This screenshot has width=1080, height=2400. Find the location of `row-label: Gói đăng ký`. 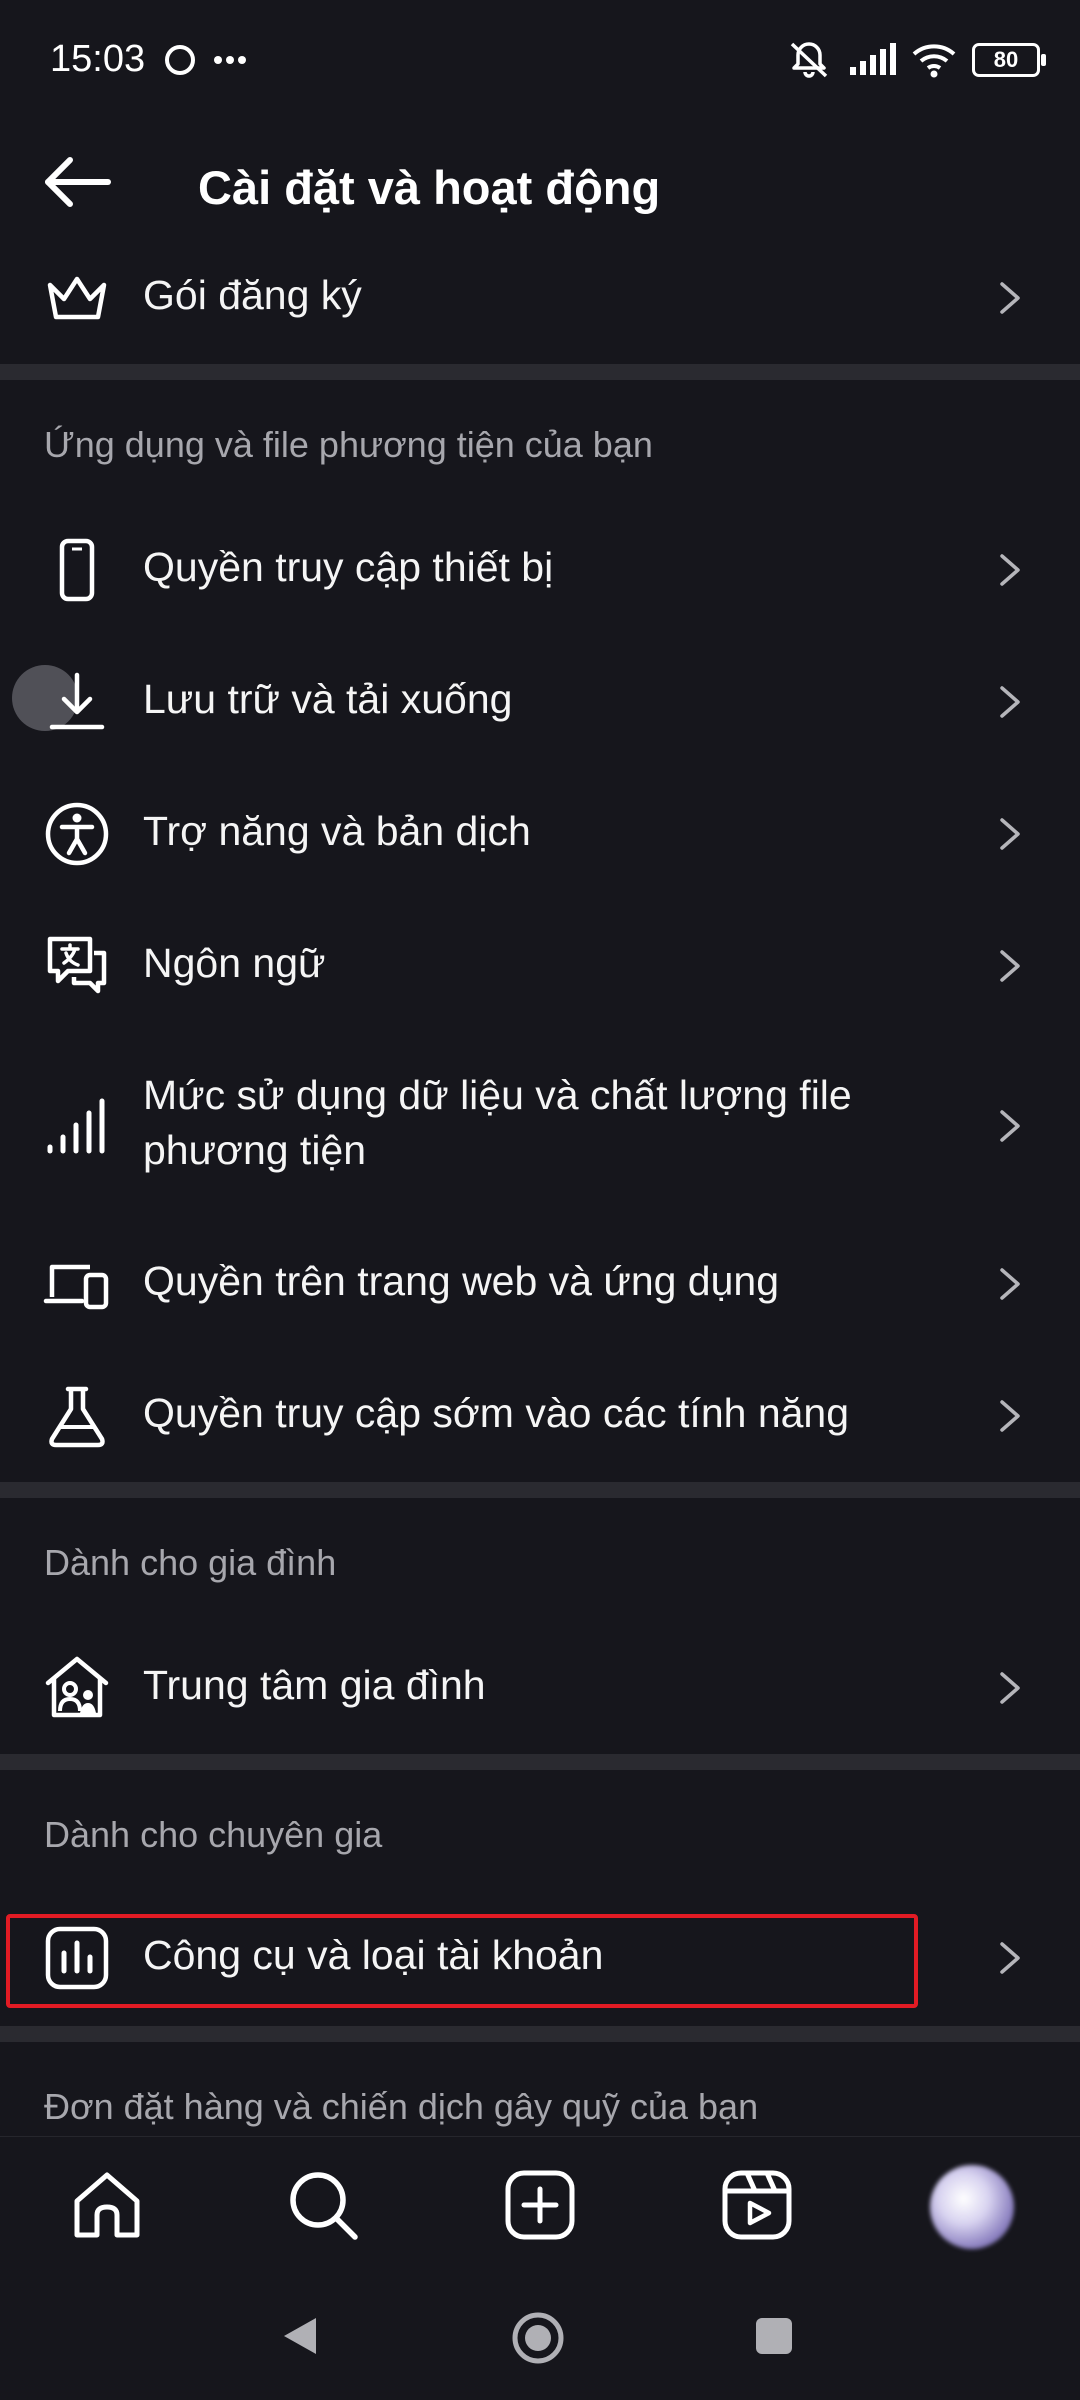

row-label: Gói đăng ký is located at coordinates (252, 295).